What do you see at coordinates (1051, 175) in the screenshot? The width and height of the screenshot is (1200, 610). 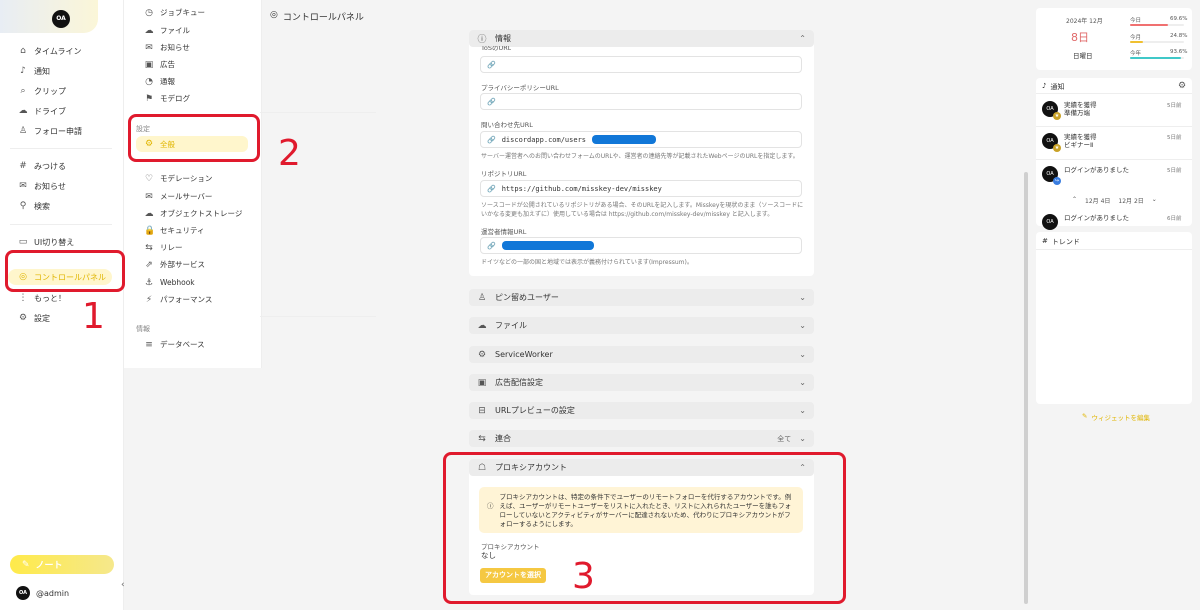 I see `avatar: OA ↪` at bounding box center [1051, 175].